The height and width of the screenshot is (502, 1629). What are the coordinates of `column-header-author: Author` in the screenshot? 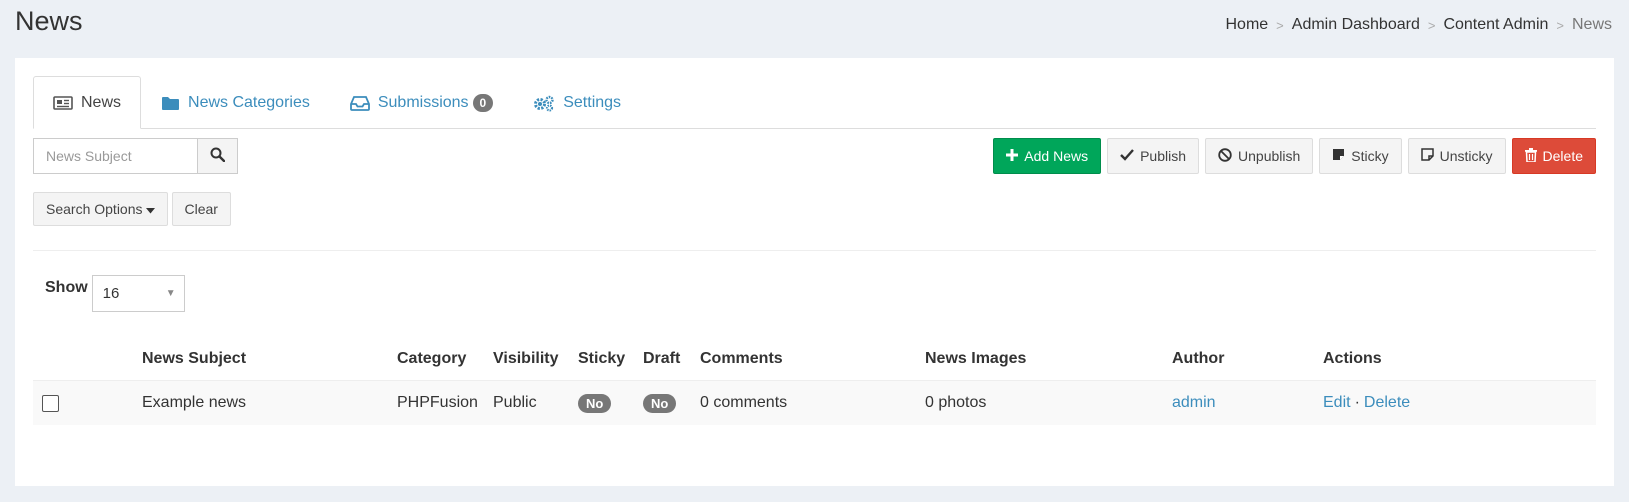 It's located at (1198, 359).